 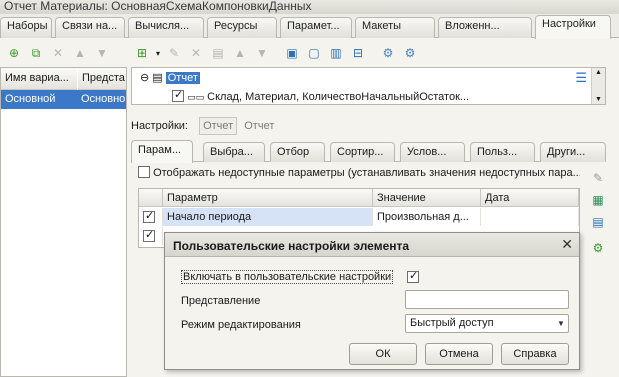 I want to click on column-header: Предста, so click(x=102, y=79).